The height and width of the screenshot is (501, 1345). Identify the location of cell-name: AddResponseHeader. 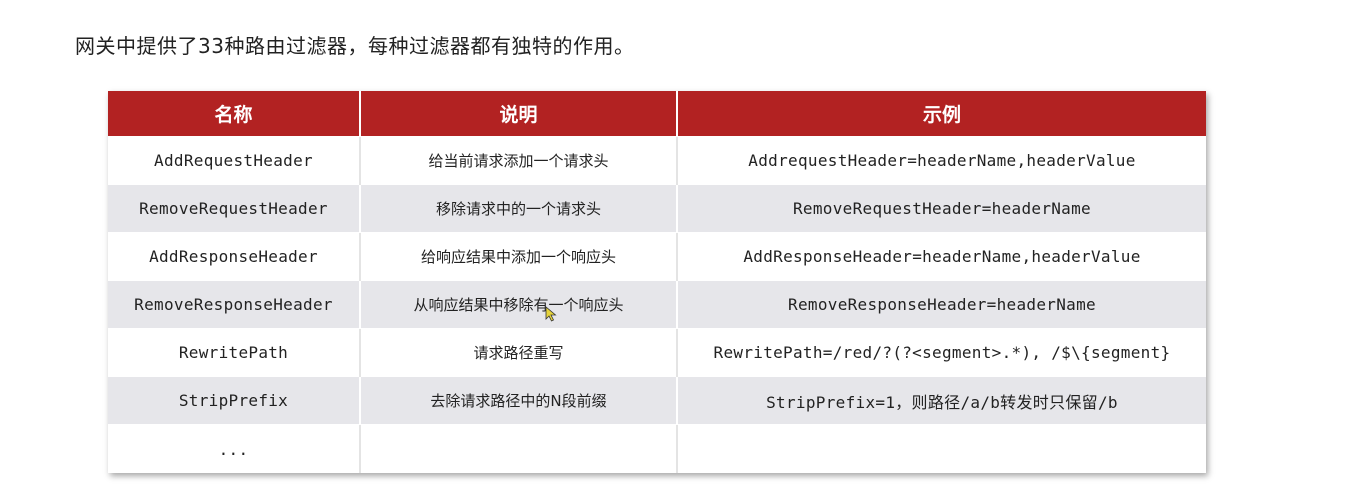
(234, 256).